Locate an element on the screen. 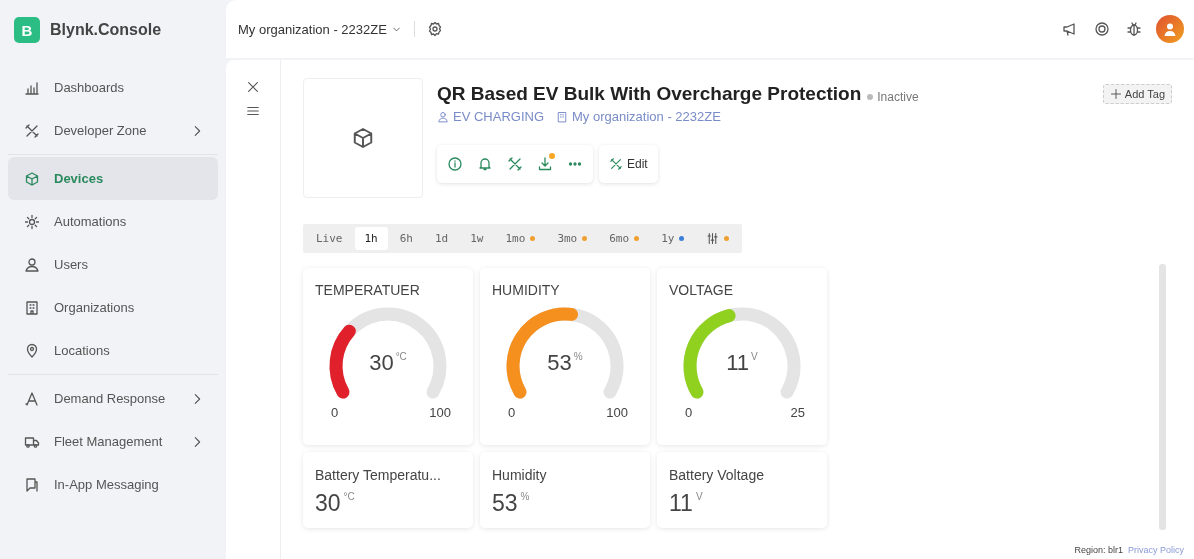  settings-icon is located at coordinates (434, 29).